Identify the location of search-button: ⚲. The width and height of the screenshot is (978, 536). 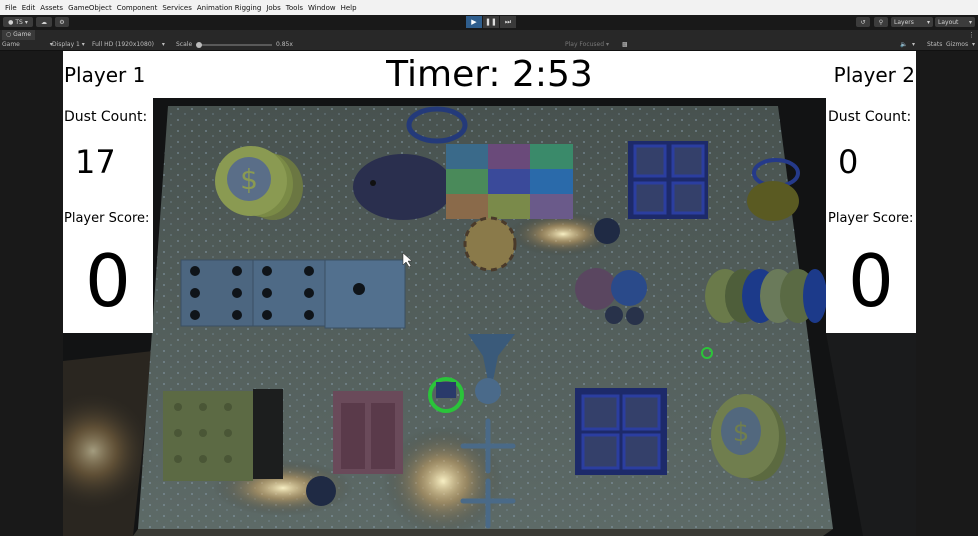
(881, 22).